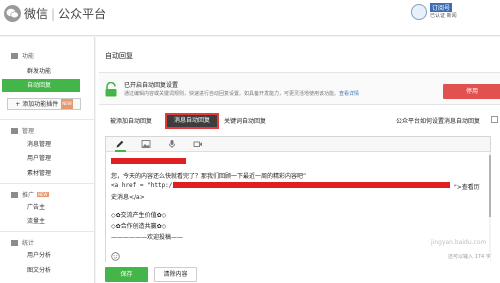 This screenshot has width=500, height=283. Describe the element at coordinates (471, 91) in the screenshot. I see `stop-button: 停用` at that location.